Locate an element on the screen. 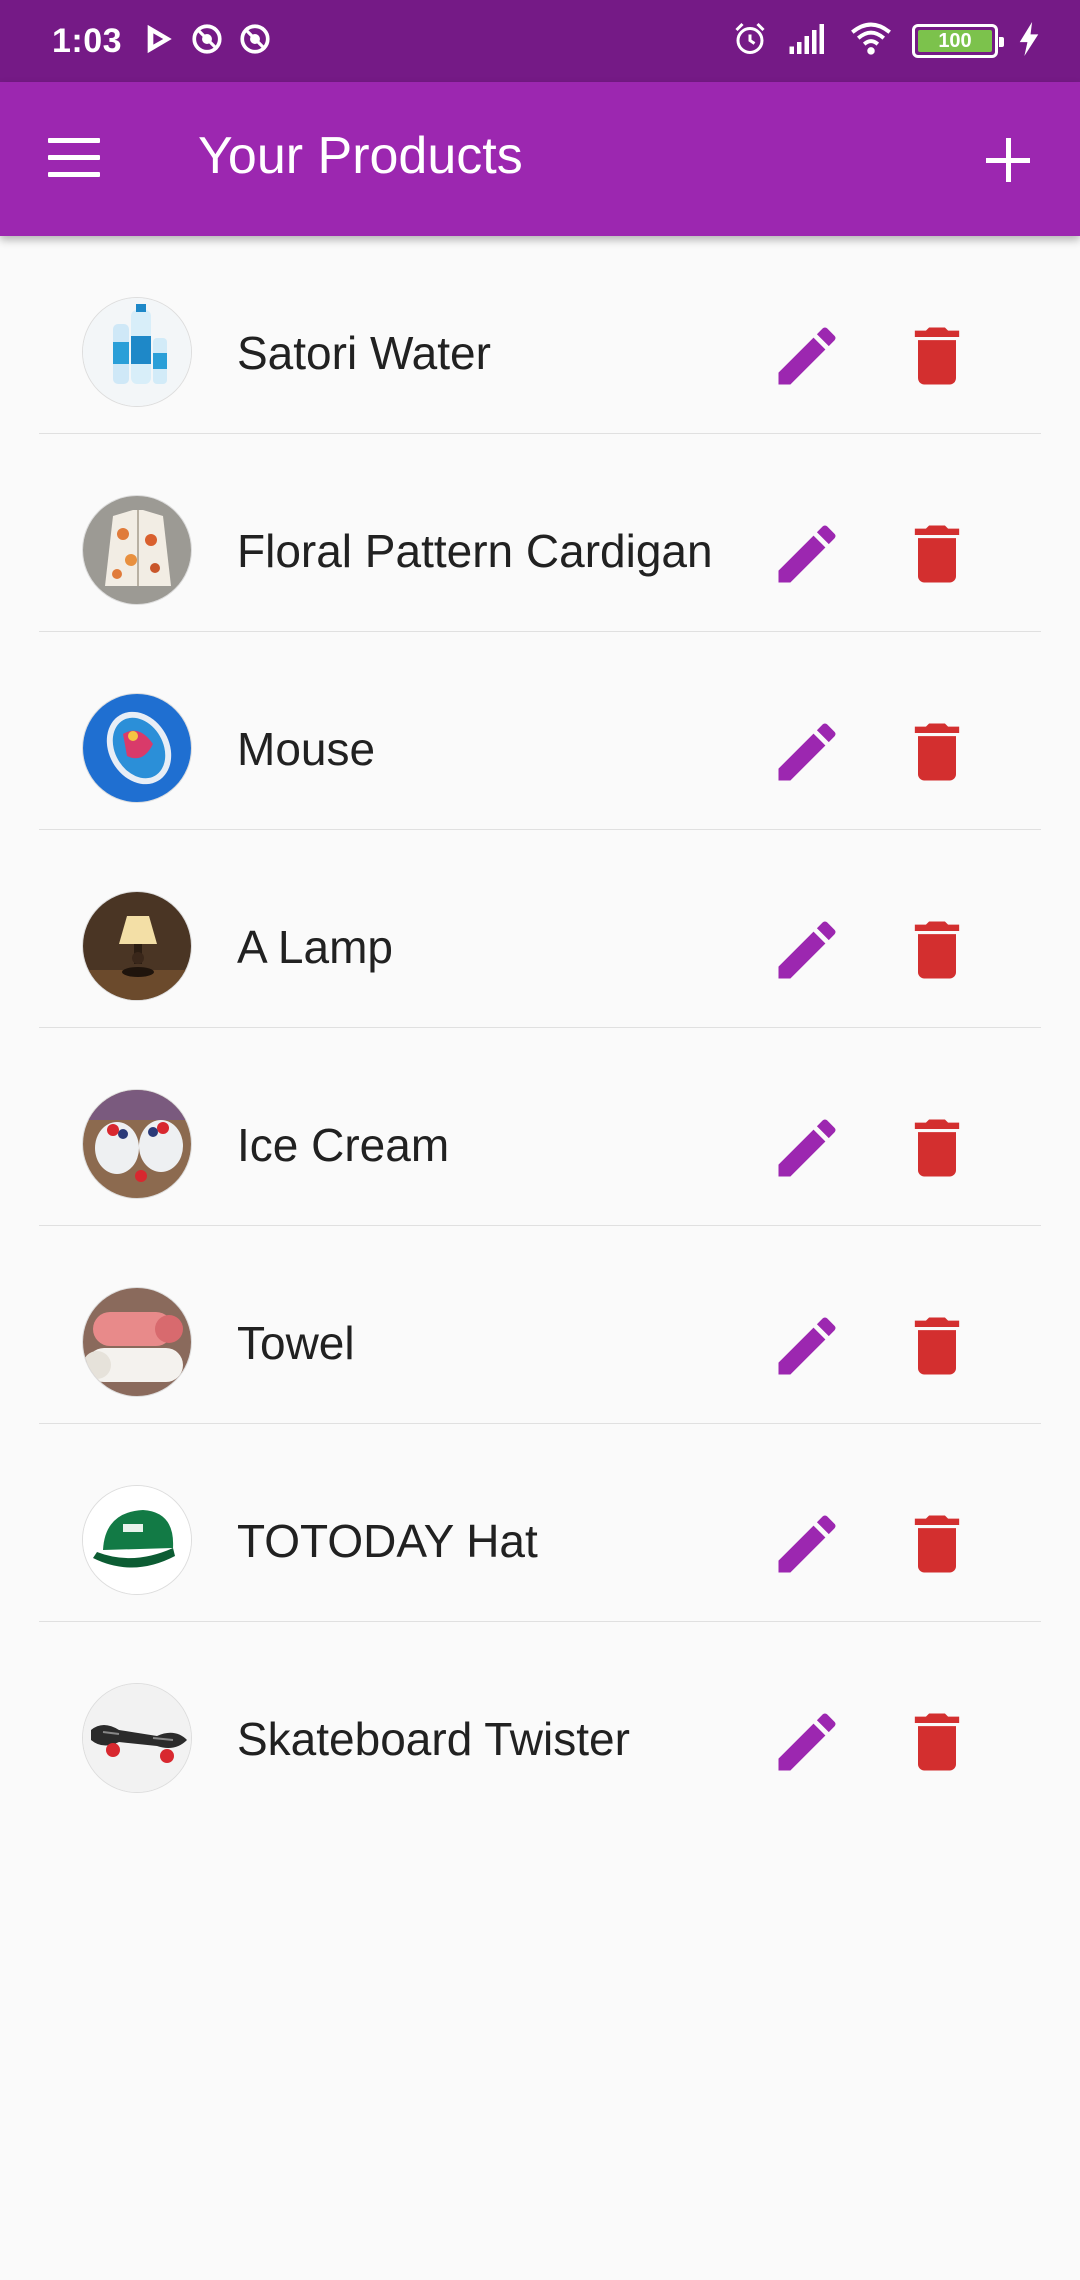  water-bottles-image is located at coordinates (137, 352).